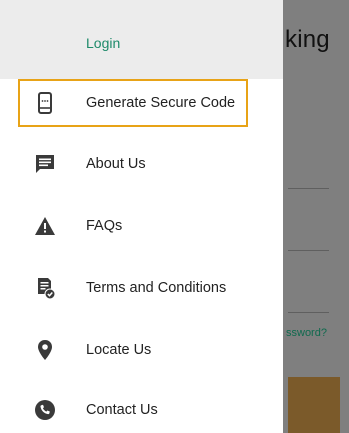 This screenshot has width=349, height=433. Describe the element at coordinates (45, 350) in the screenshot. I see `location-pin-icon` at that location.